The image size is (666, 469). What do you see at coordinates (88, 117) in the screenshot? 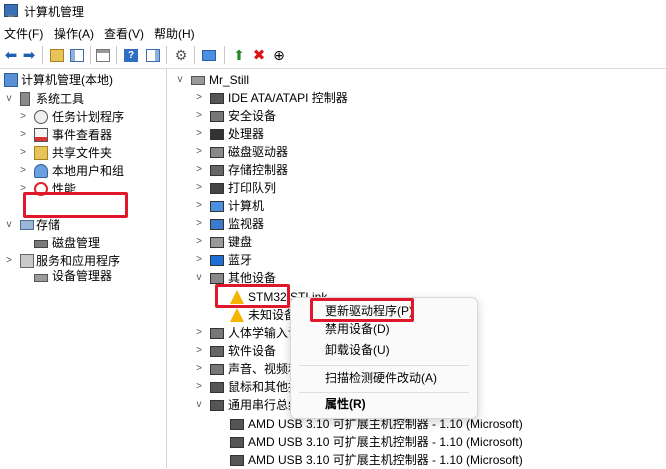
I see `tree-label: 任务计划程序` at bounding box center [88, 117].